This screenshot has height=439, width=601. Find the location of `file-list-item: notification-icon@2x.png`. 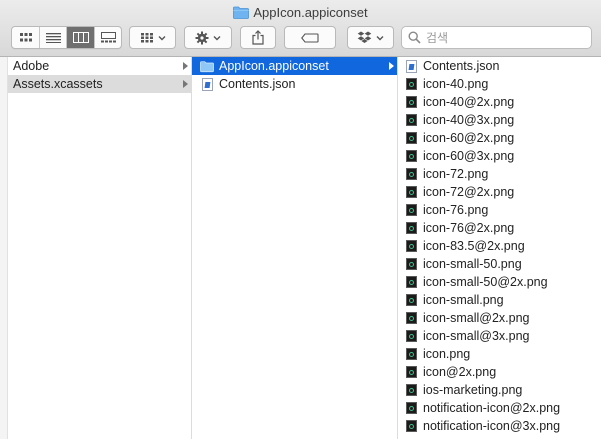

file-list-item: notification-icon@2x.png is located at coordinates (499, 408).